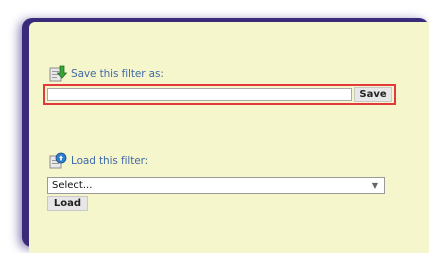  Describe the element at coordinates (374, 185) in the screenshot. I see `chevron-down-icon: ▼` at that location.